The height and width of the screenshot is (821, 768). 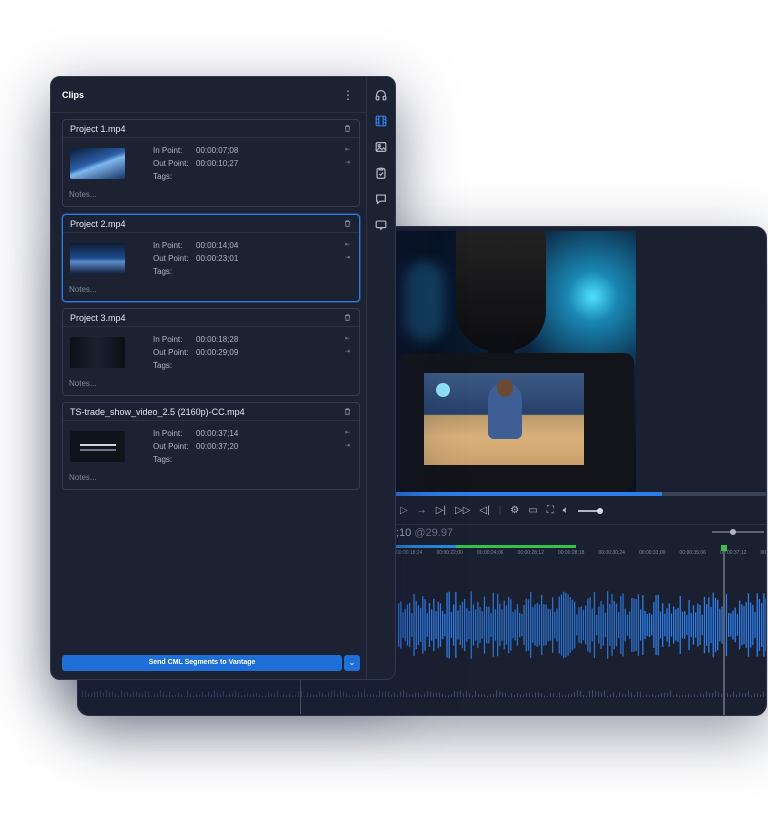 I want to click on step-forward-icon: →, so click(x=422, y=510).